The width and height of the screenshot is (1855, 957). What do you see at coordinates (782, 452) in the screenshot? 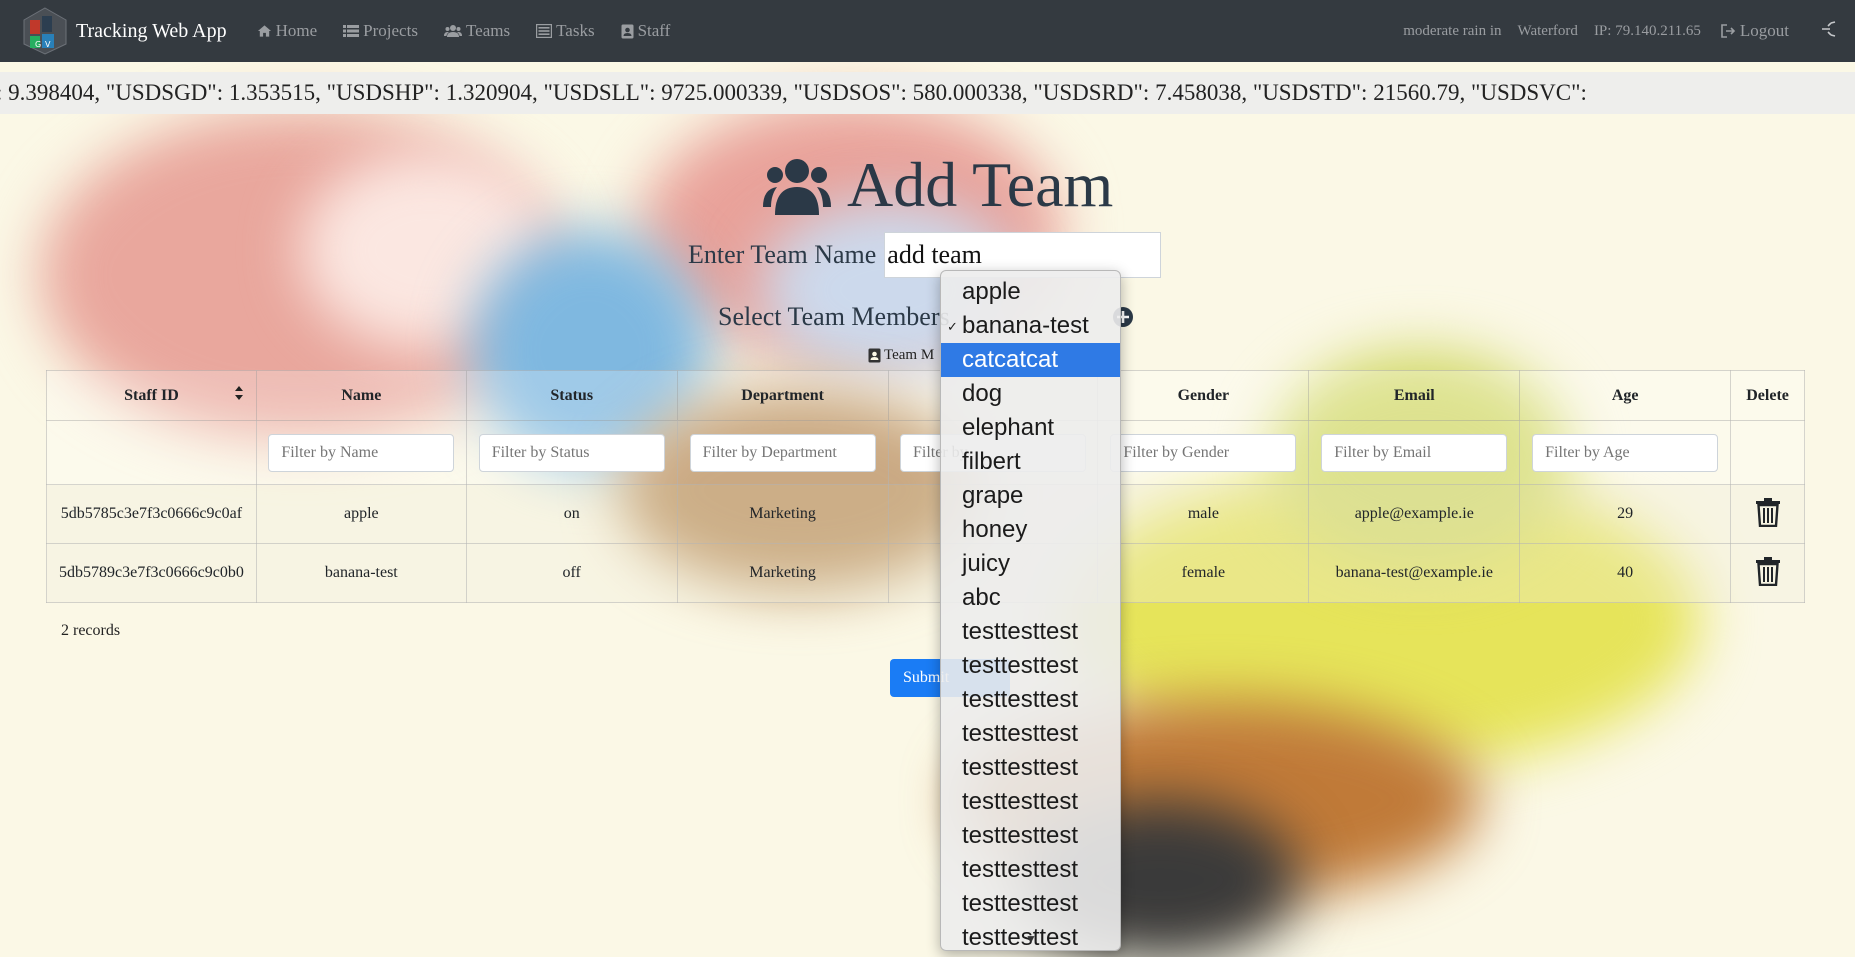
I see `filter-department-input` at bounding box center [782, 452].